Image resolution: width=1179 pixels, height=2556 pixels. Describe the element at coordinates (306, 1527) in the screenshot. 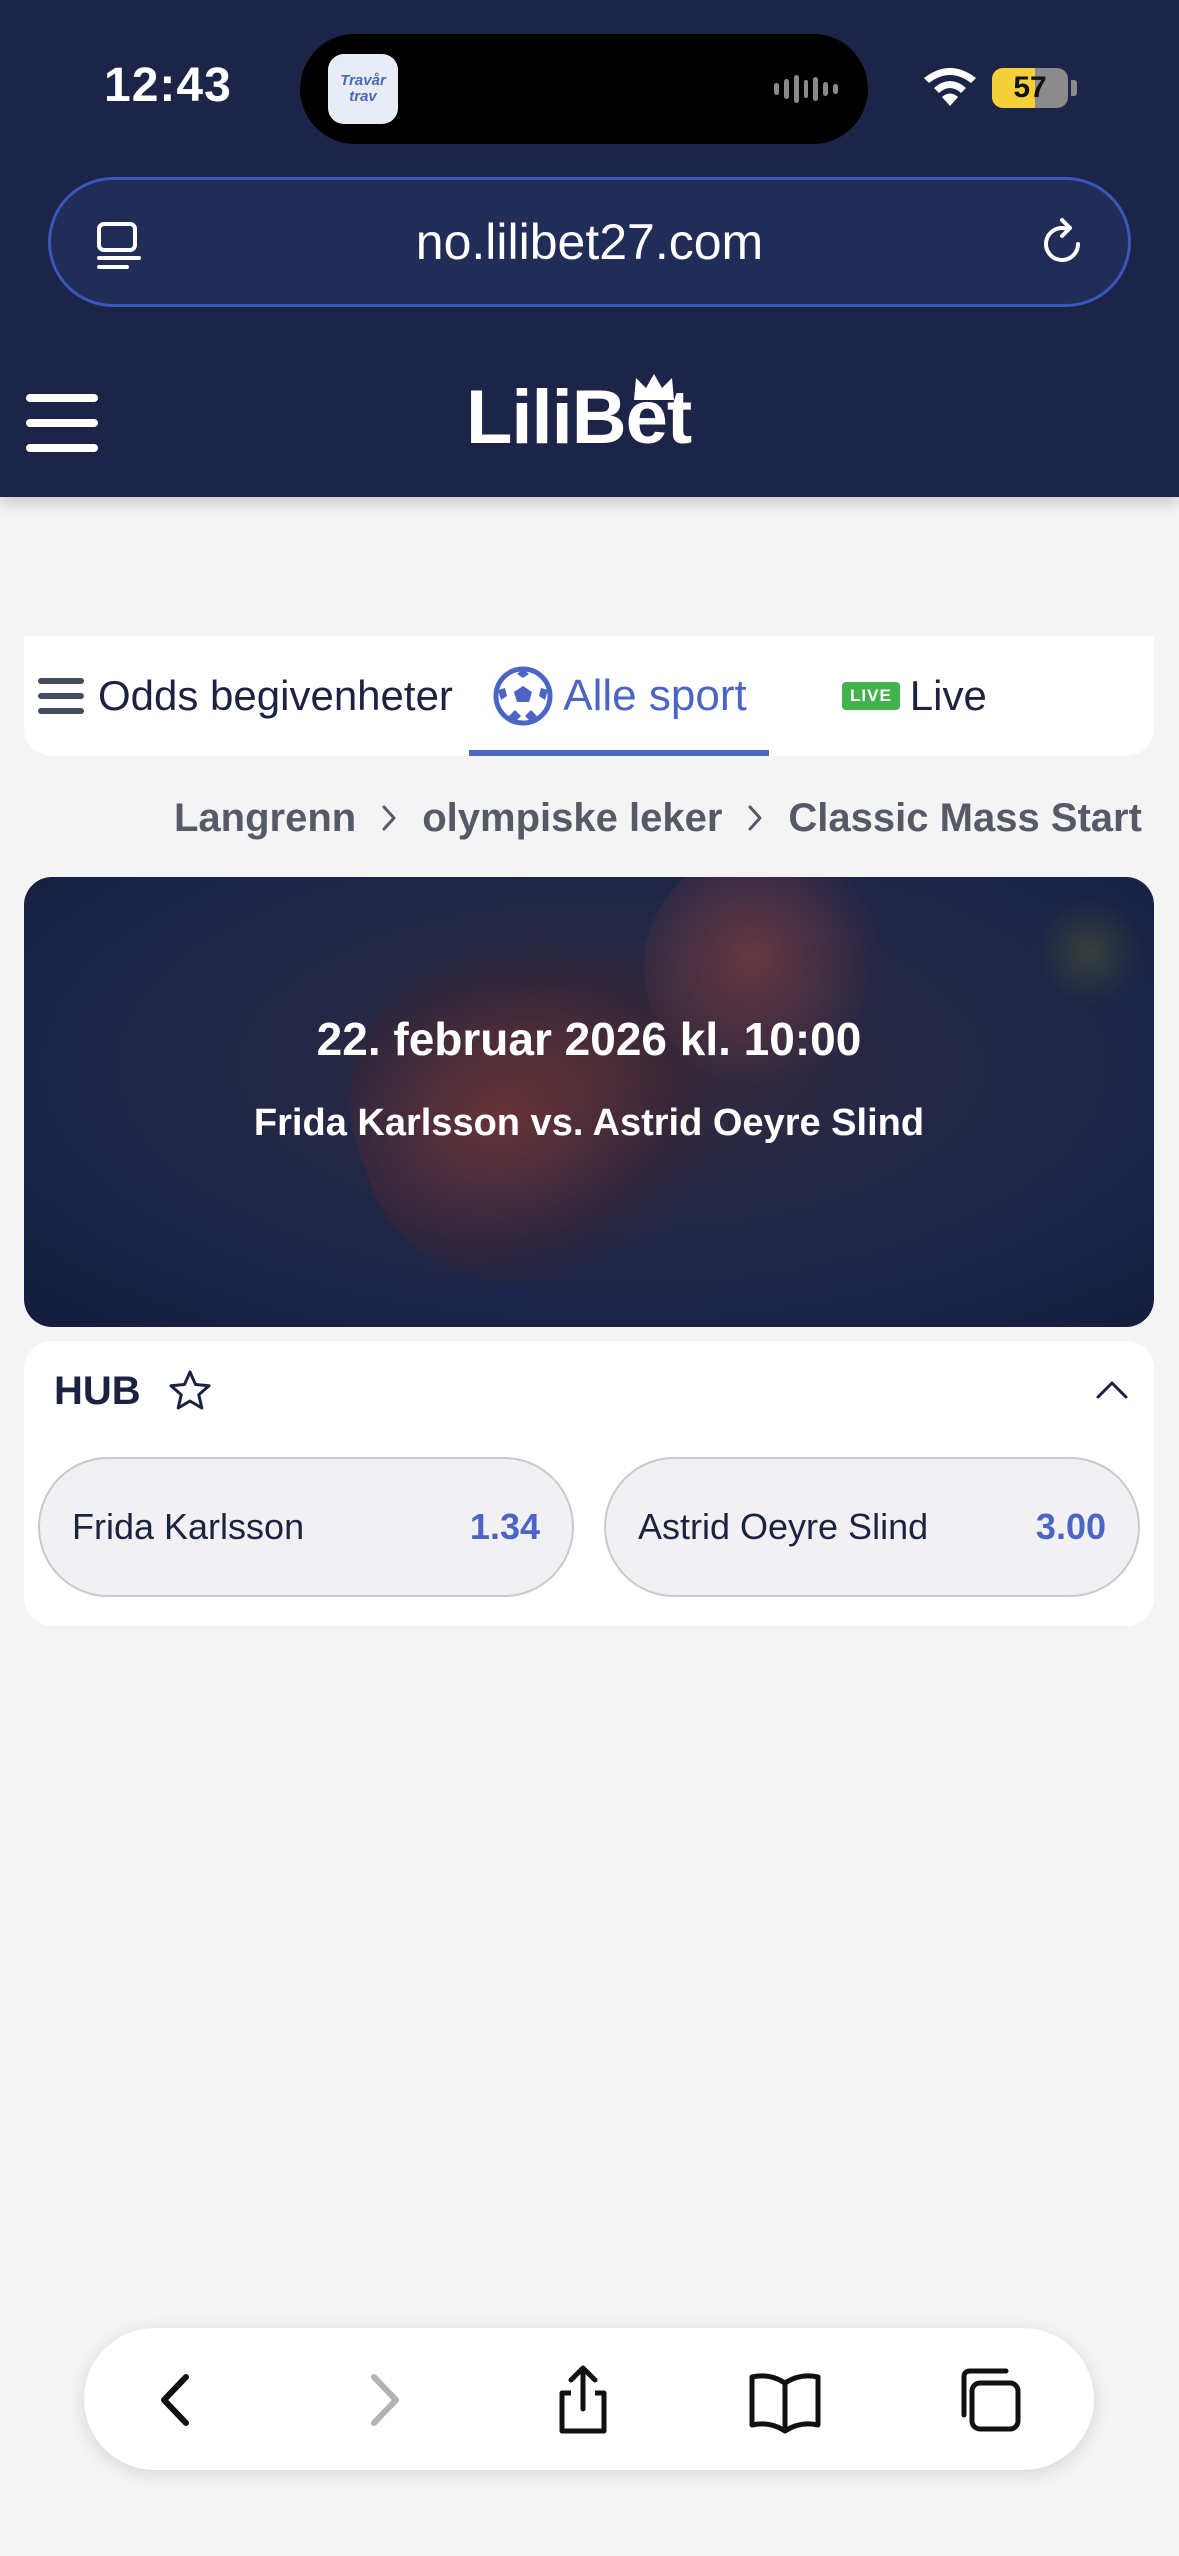

I see `odds-button: Frida Karlsson 1.34` at that location.